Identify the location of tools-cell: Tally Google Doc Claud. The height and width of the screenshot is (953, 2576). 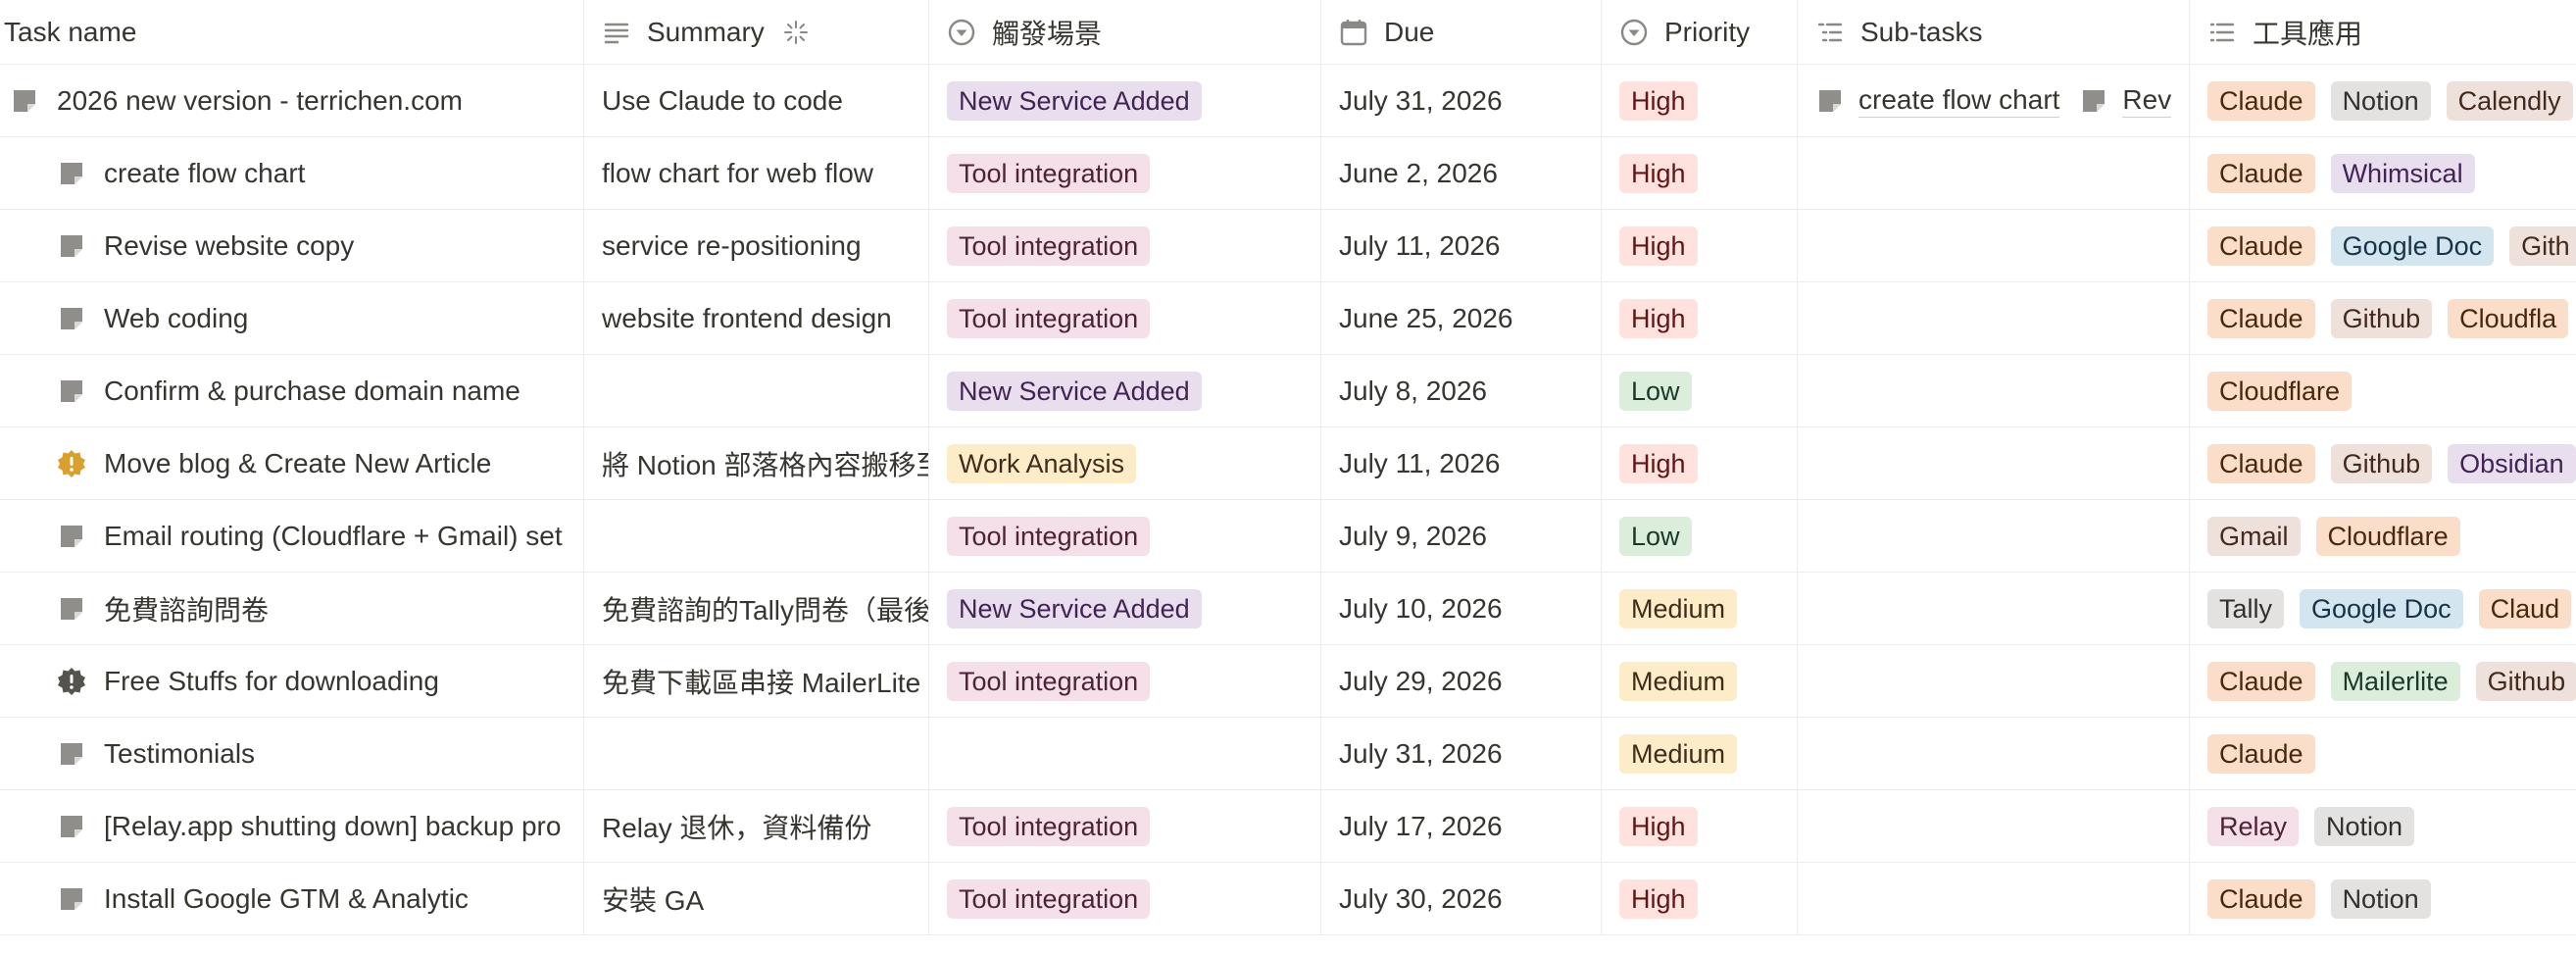
(2383, 608).